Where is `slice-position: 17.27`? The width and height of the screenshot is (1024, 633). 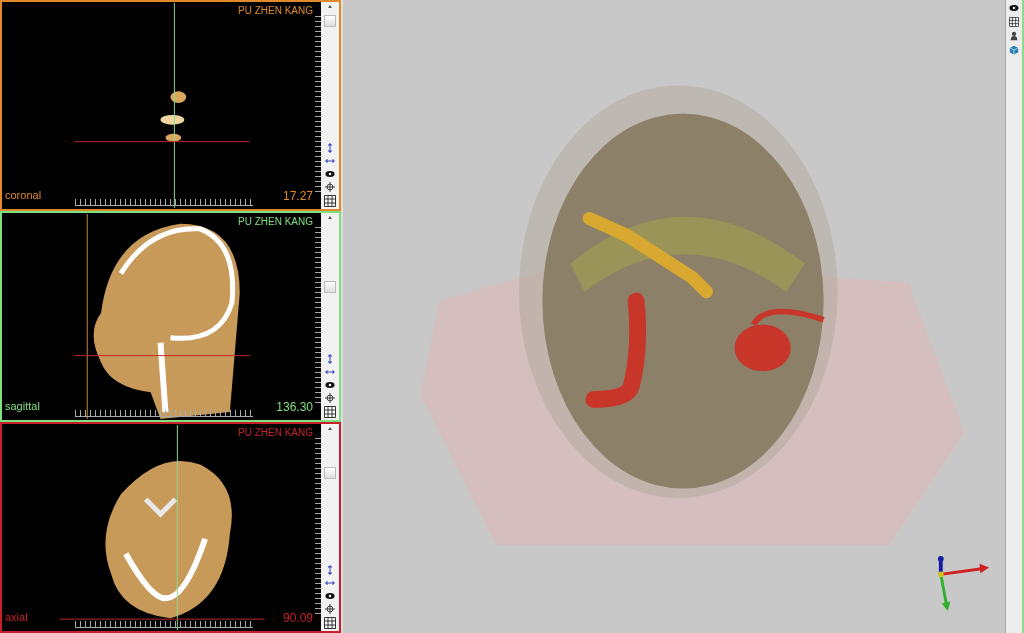 slice-position: 17.27 is located at coordinates (297, 196).